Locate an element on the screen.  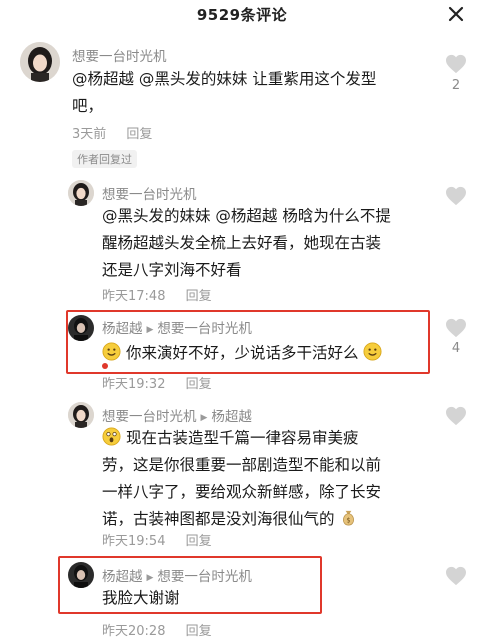
comment-time: 3天前 is located at coordinates (89, 134).